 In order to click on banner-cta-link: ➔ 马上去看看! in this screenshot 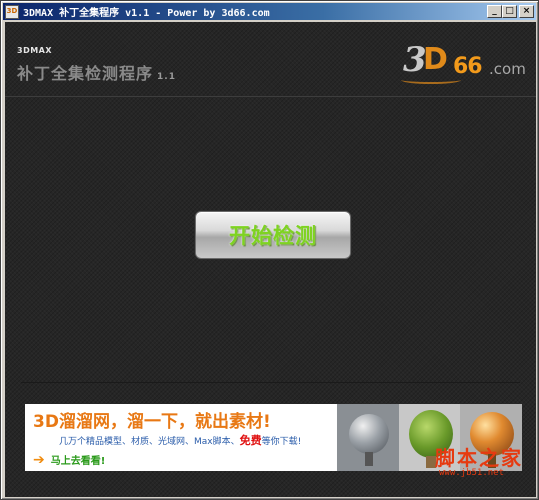, I will do `click(69, 459)`.